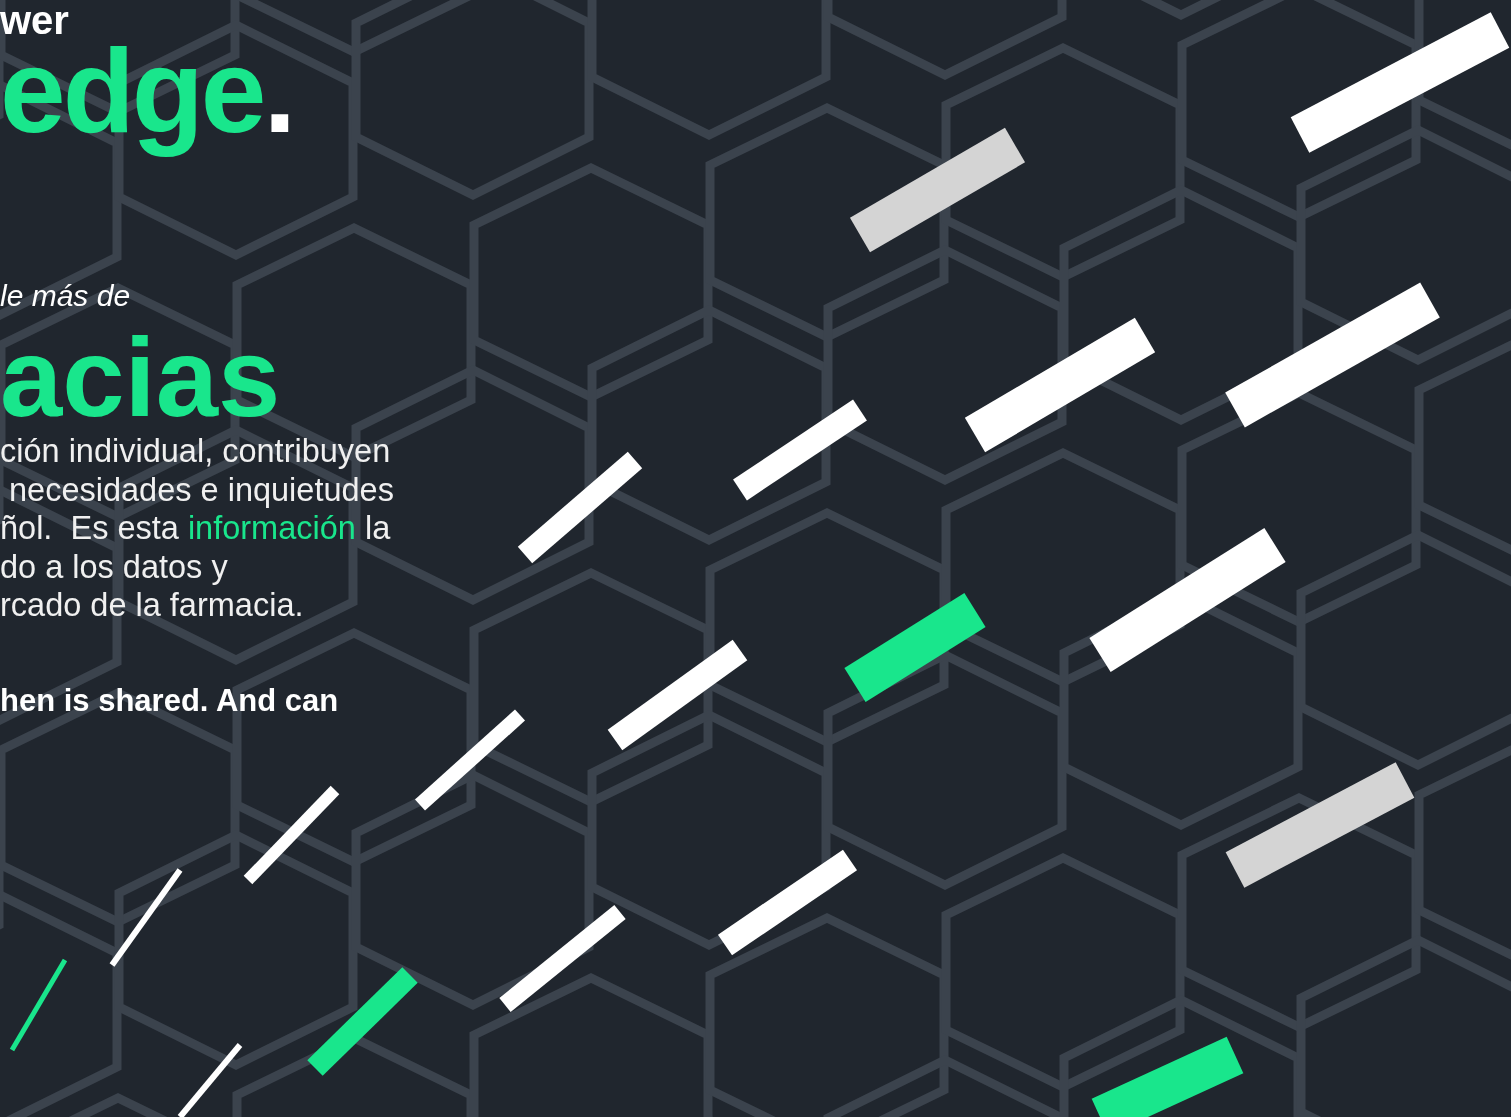  I want to click on information-link: información, so click(271, 528).